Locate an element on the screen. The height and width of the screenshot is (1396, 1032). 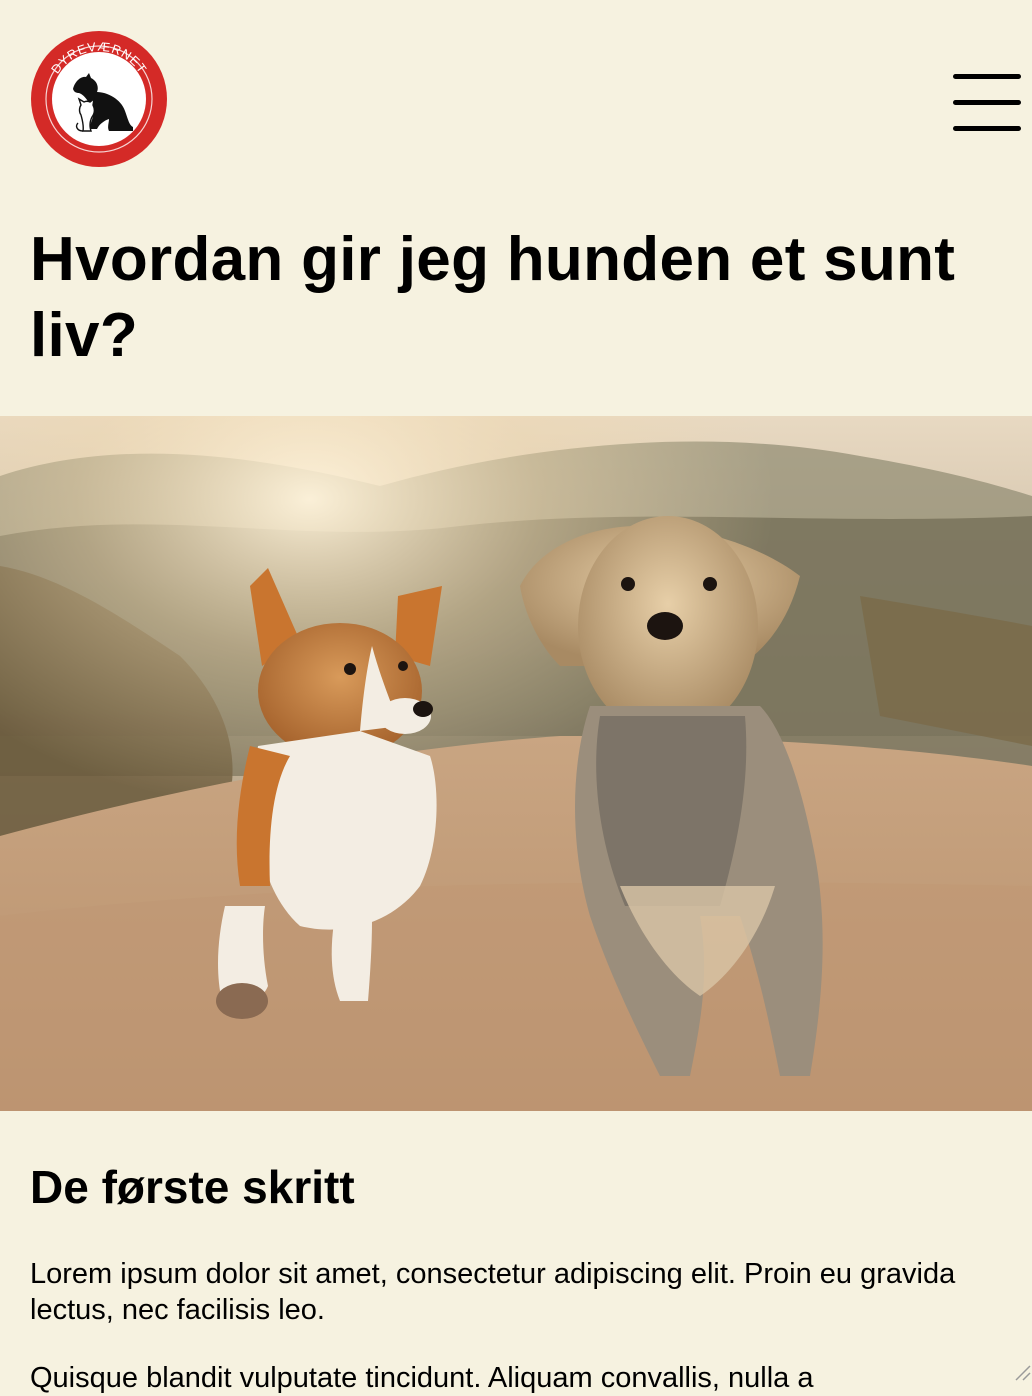
site-header: DYREVÆRNET STIFTET 1898 is located at coordinates (516, 100).